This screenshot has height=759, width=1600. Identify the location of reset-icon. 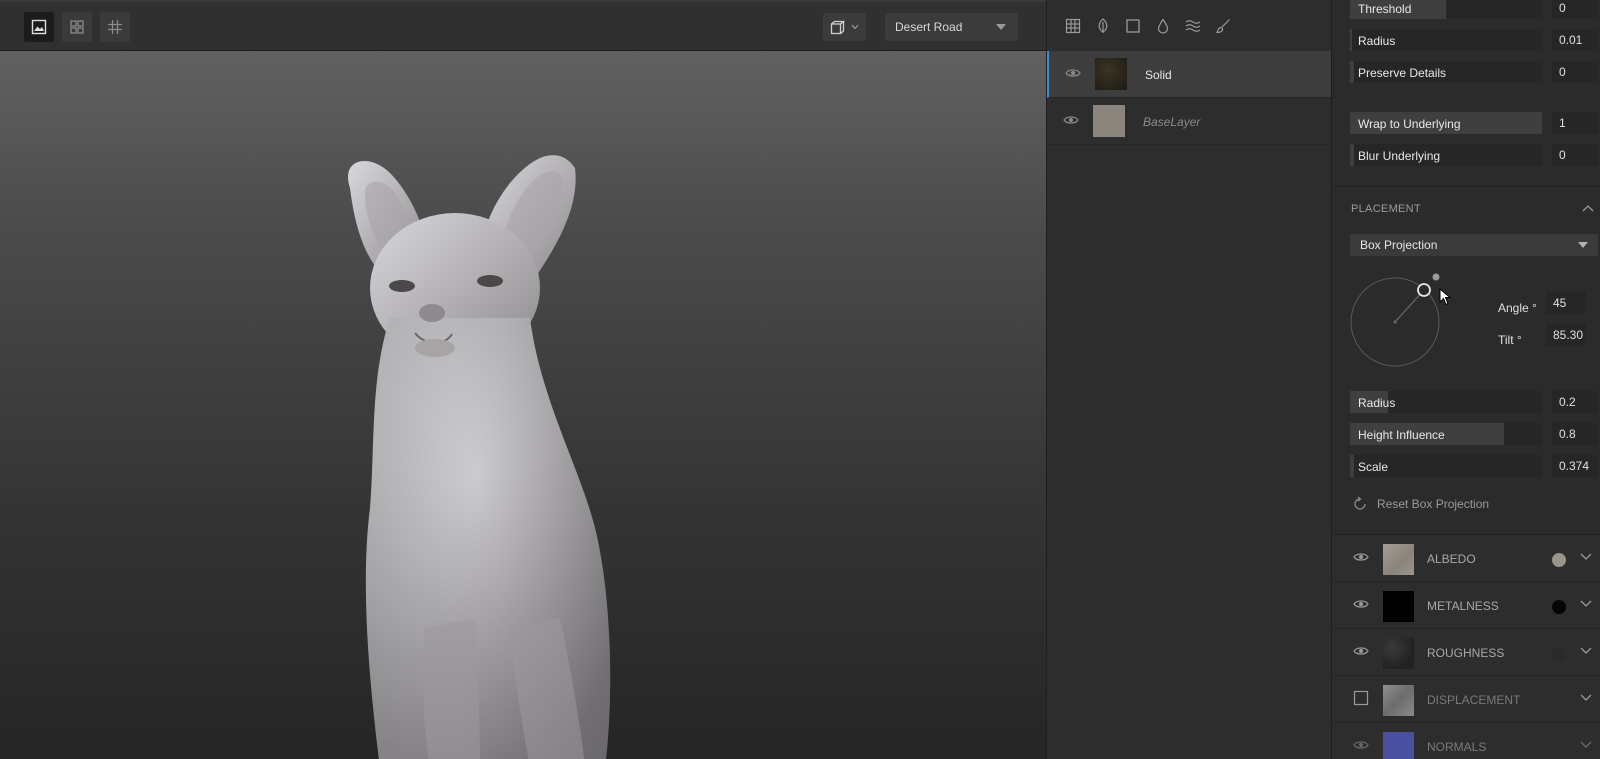
(1360, 503).